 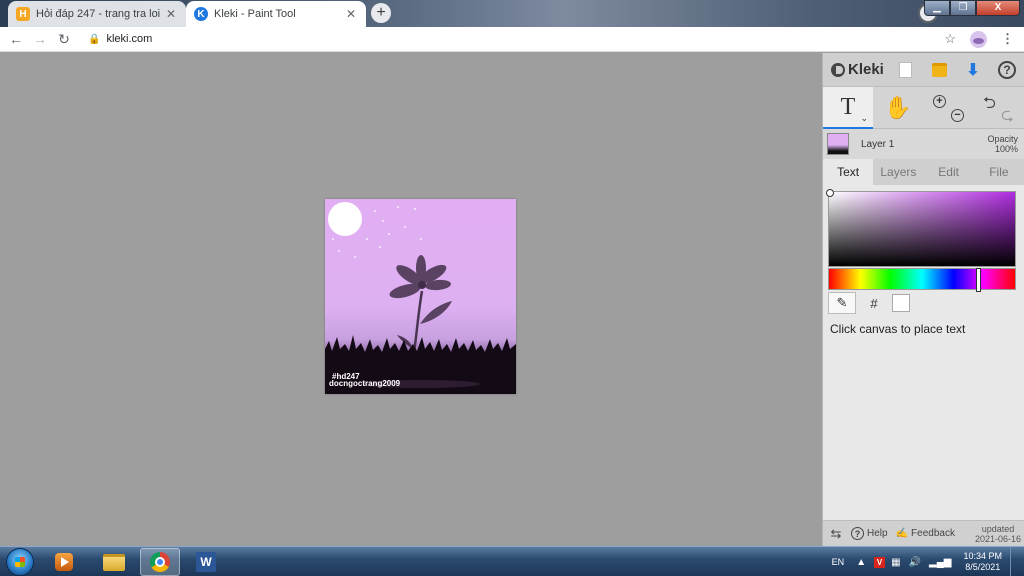 What do you see at coordinates (866, 69) in the screenshot?
I see `app-name: Kleki` at bounding box center [866, 69].